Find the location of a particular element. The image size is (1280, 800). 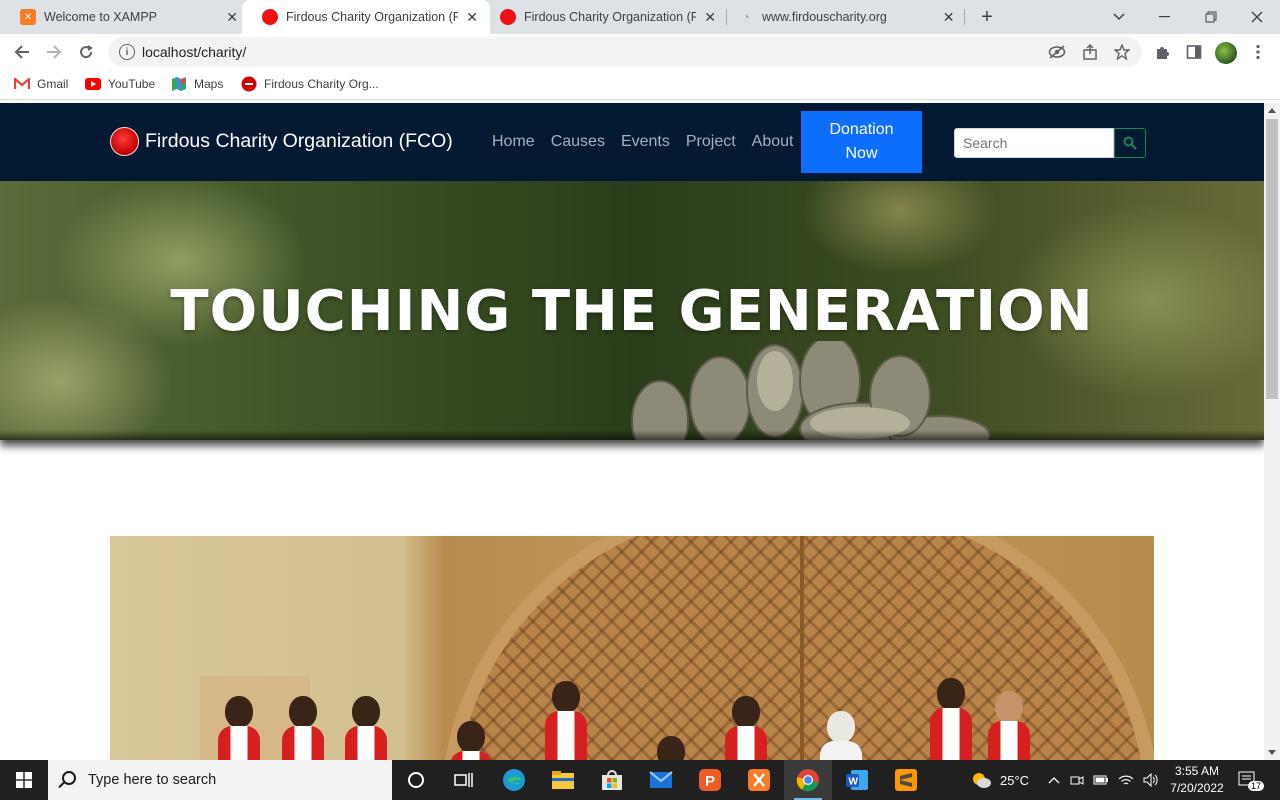

bookmark-youtube: YouTube is located at coordinates (120, 84).